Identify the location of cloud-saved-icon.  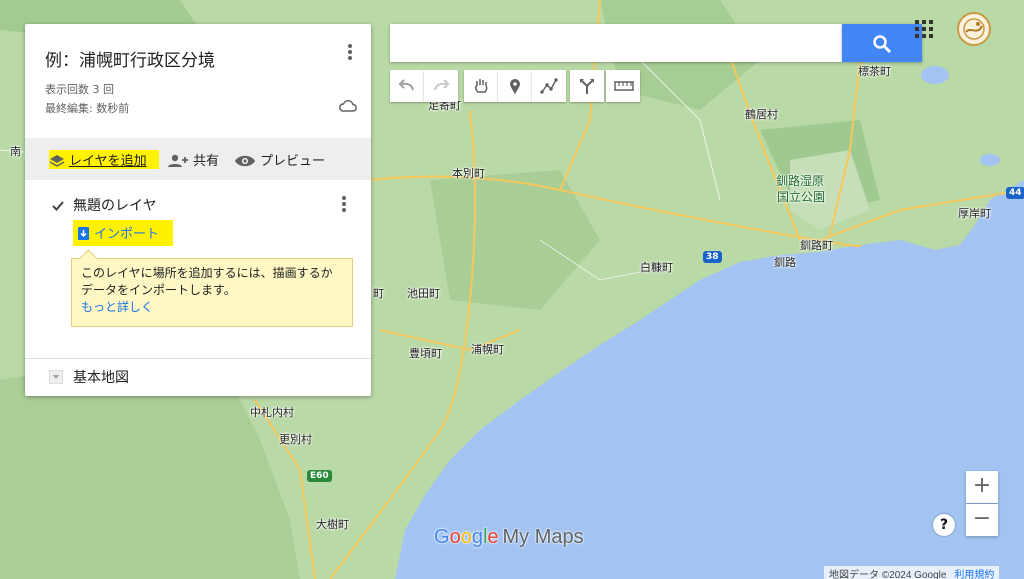
(348, 107).